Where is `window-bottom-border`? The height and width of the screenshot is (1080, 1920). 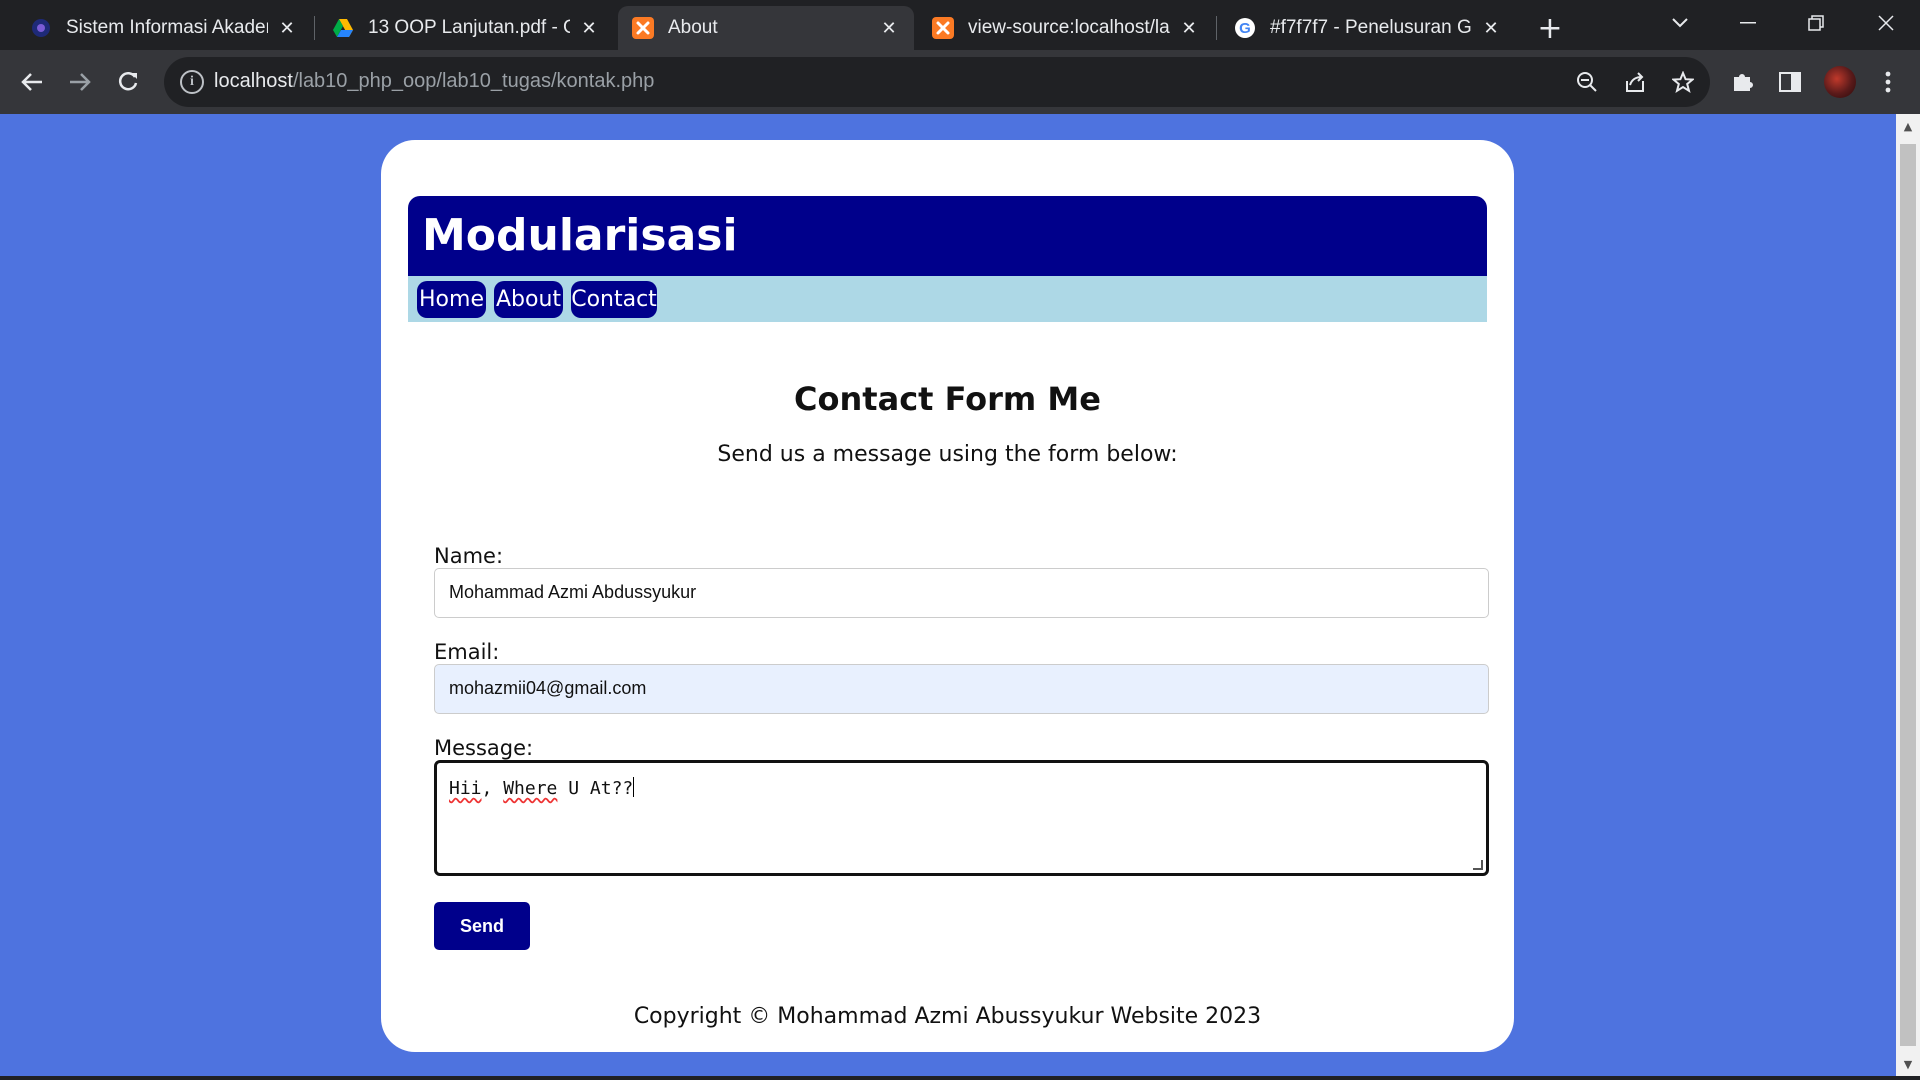
window-bottom-border is located at coordinates (960, 1078).